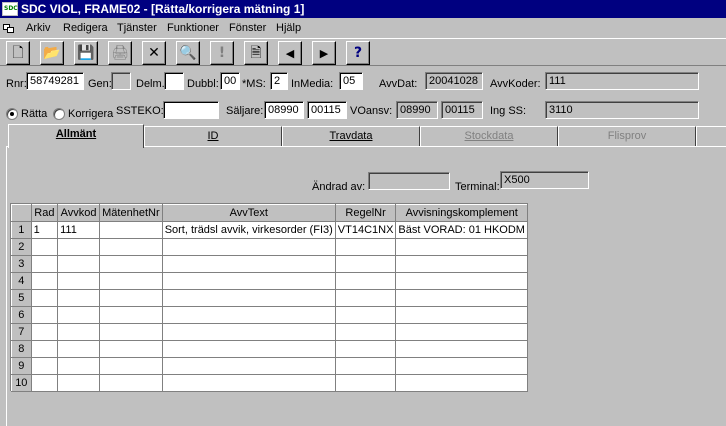  Describe the element at coordinates (288, 28) in the screenshot. I see `menu-hjalp: Hjälp` at that location.